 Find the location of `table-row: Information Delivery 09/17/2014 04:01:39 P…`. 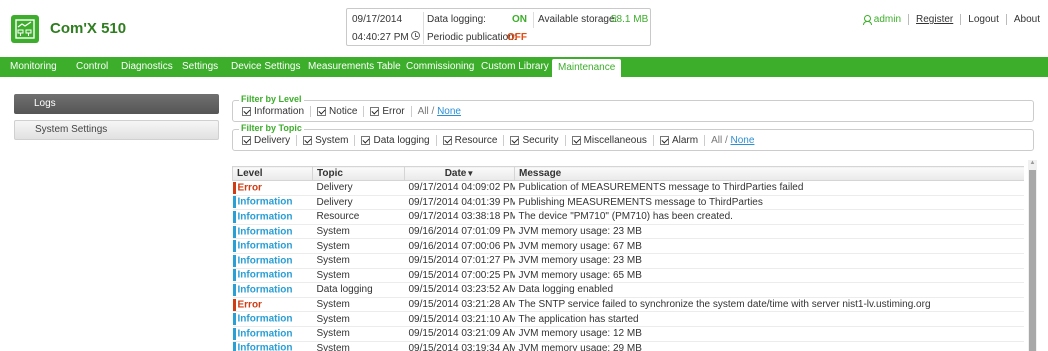

table-row: Information Delivery 09/17/2014 04:01:39 P… is located at coordinates (628, 203).